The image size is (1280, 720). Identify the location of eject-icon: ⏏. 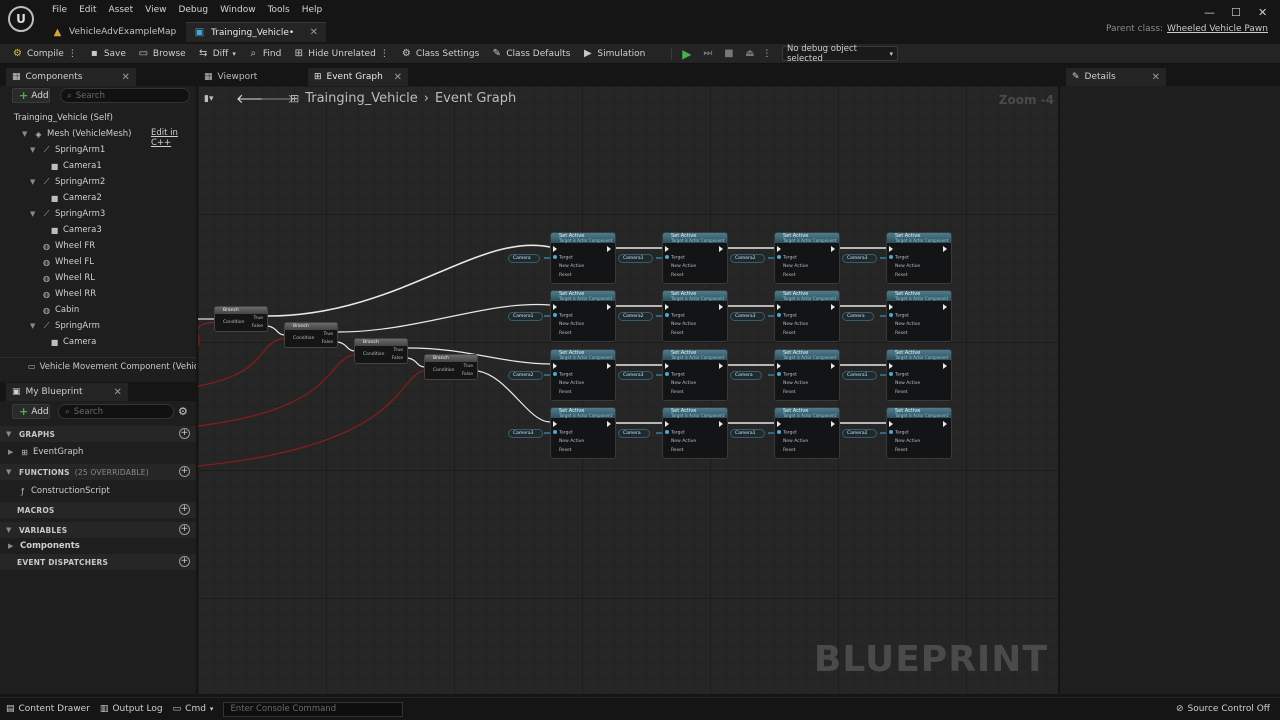
(749, 53).